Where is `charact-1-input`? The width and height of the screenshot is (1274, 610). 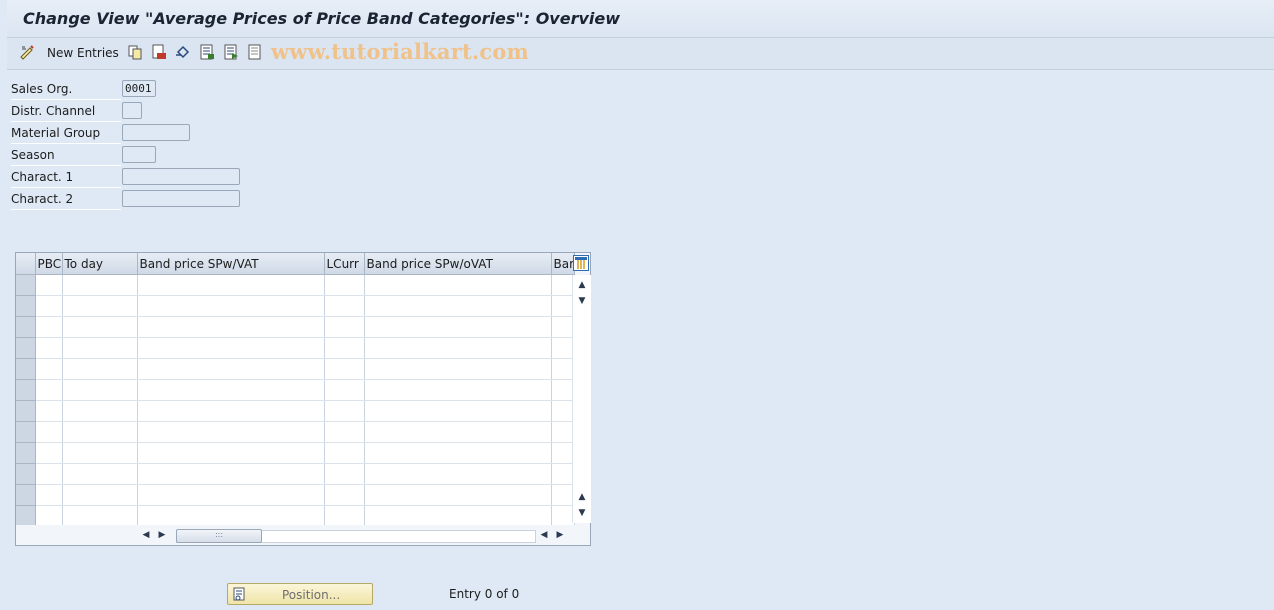
charact-1-input is located at coordinates (181, 176).